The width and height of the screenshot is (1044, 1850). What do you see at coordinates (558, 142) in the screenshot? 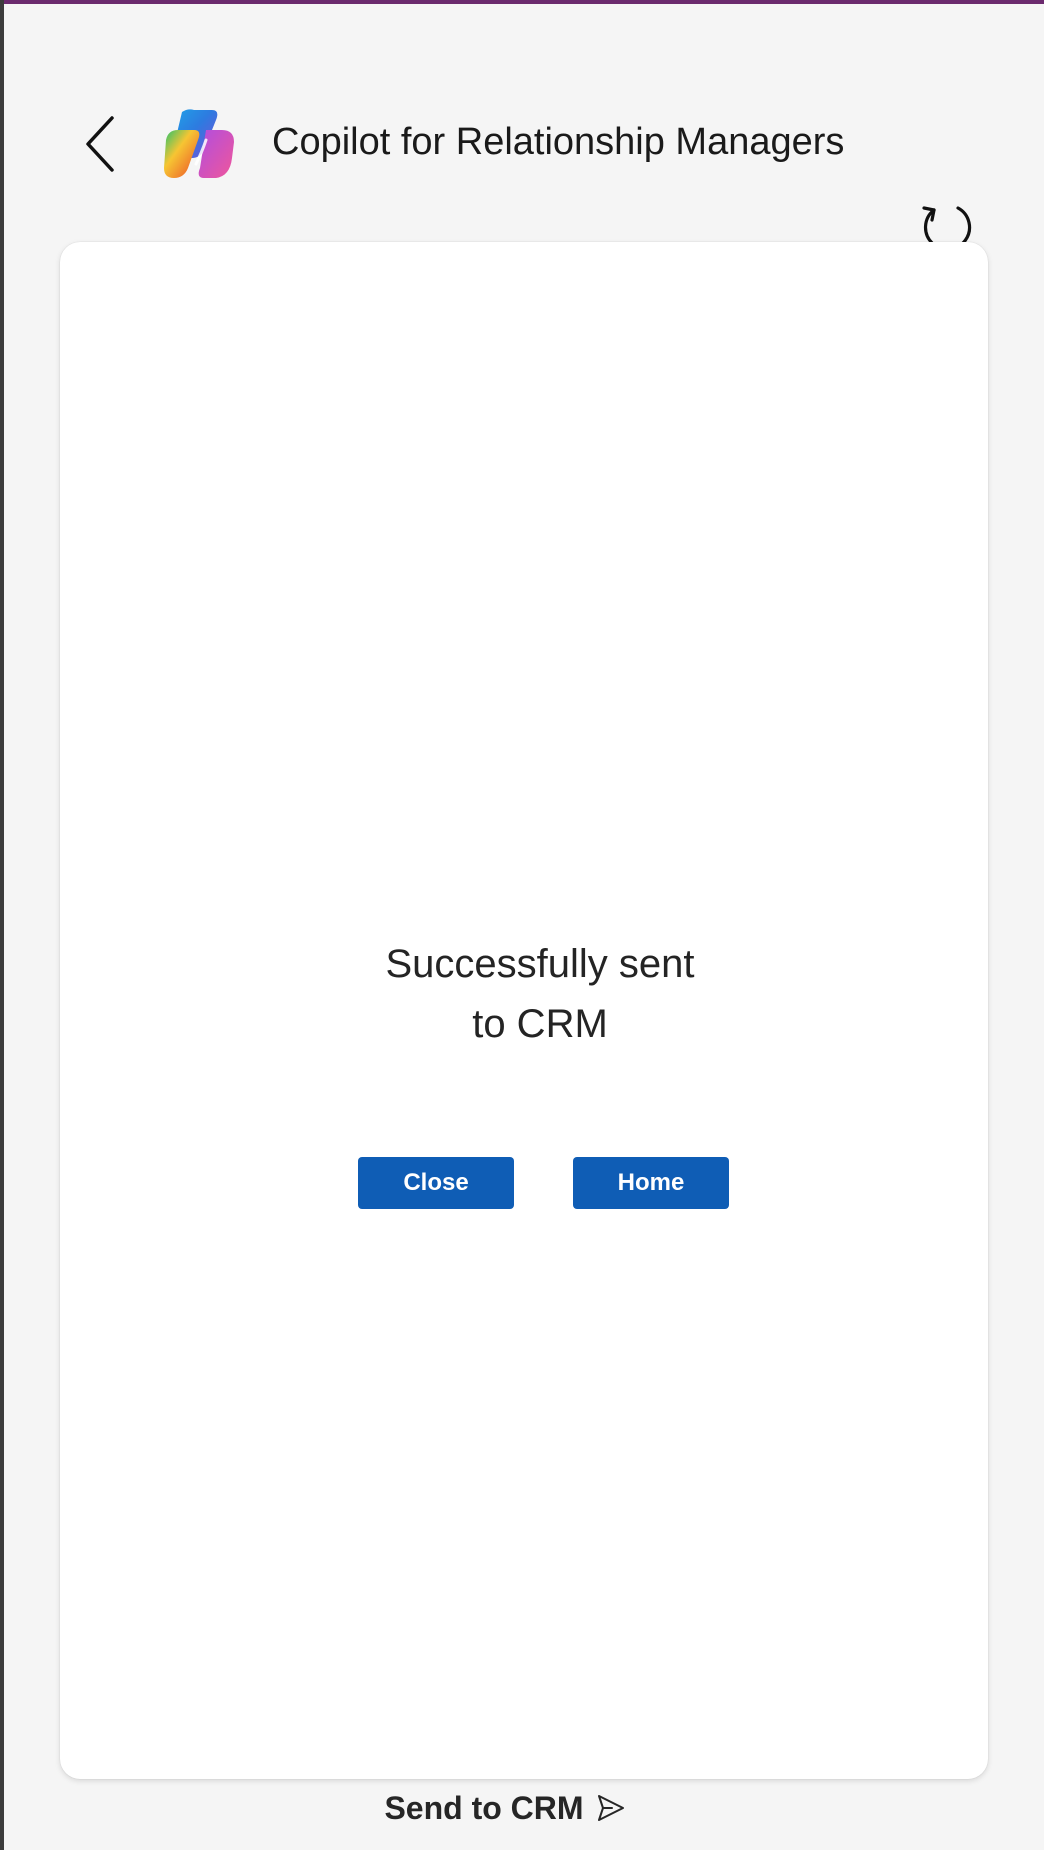
I see `app-title: Copilot for Relationship Managers` at bounding box center [558, 142].